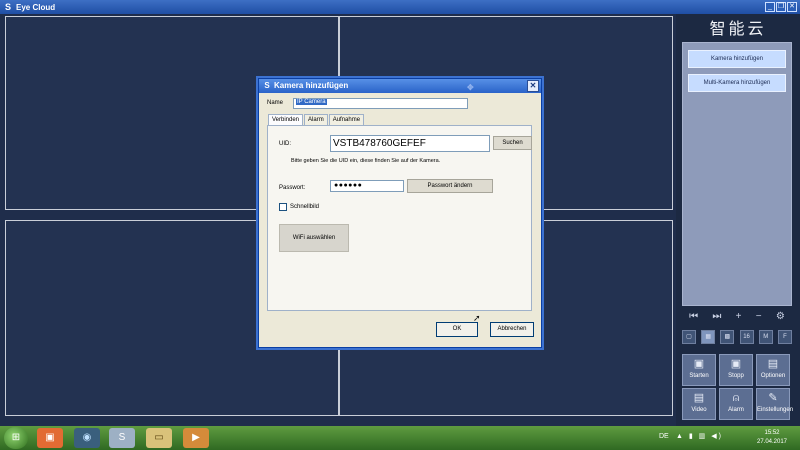 The width and height of the screenshot is (800, 450). Describe the element at coordinates (737, 337) in the screenshot. I see `layout-switcher: ▢ ▦ ▩ 16 M F` at that location.